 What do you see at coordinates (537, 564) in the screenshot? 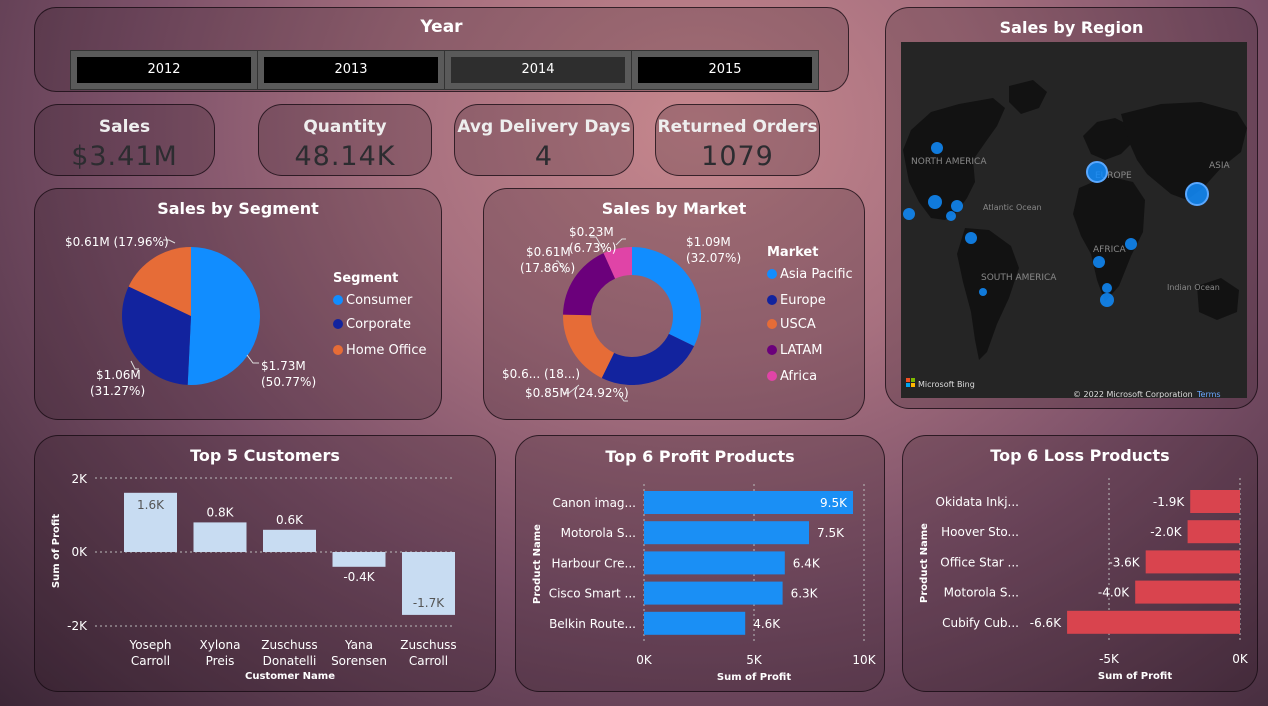
I see `profit-y-axis-title: Product Name` at bounding box center [537, 564].